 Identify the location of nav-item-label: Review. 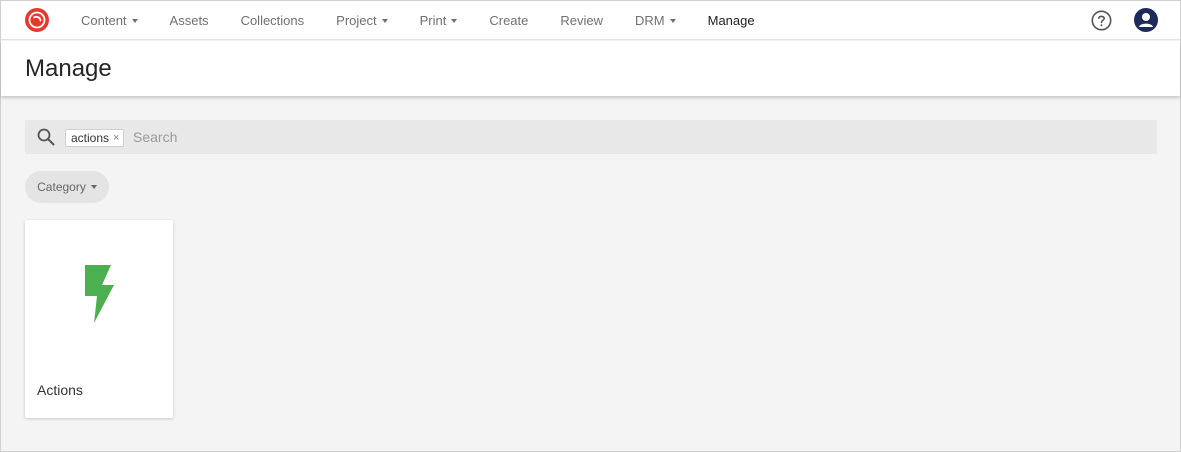
(582, 20).